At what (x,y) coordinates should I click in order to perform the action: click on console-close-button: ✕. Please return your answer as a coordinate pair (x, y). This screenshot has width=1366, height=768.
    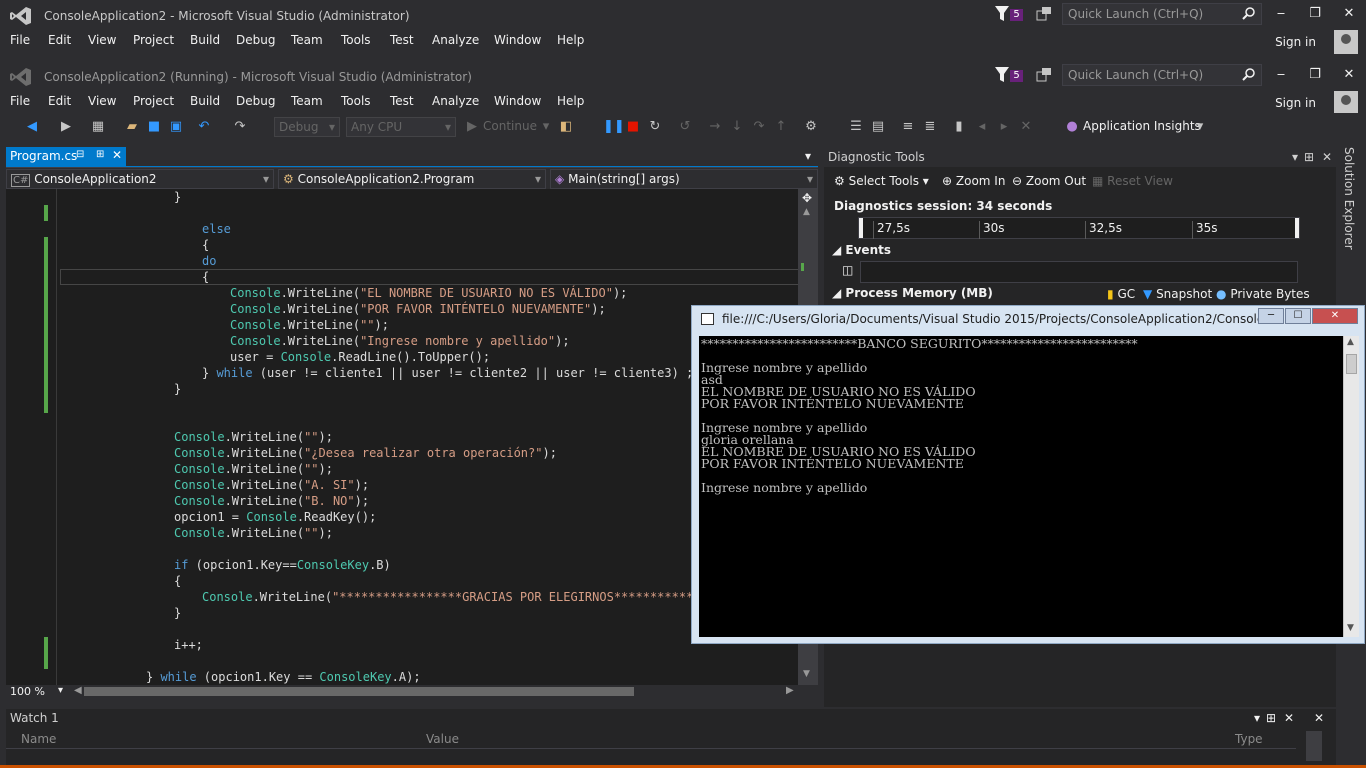
    Looking at the image, I should click on (1335, 316).